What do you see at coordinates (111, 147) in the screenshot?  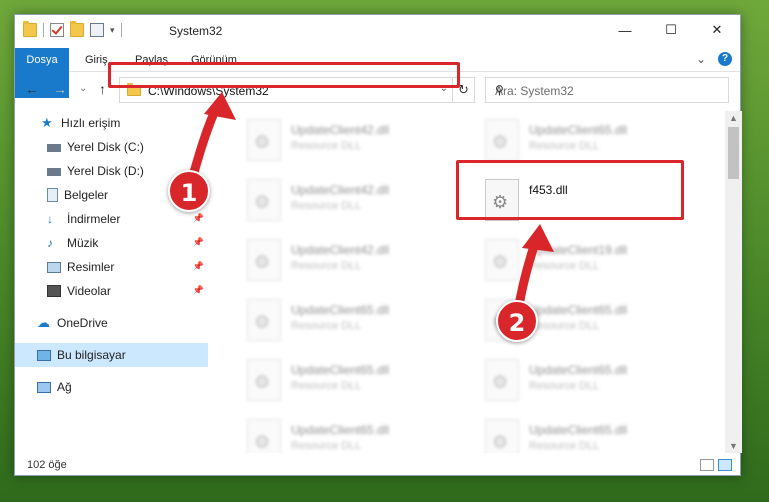 I see `sidebar-item-local-disk-c: Yerel Disk (C:)` at bounding box center [111, 147].